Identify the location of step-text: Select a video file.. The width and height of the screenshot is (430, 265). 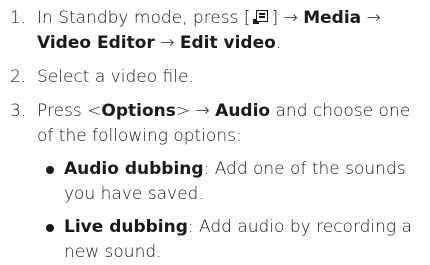
(115, 77).